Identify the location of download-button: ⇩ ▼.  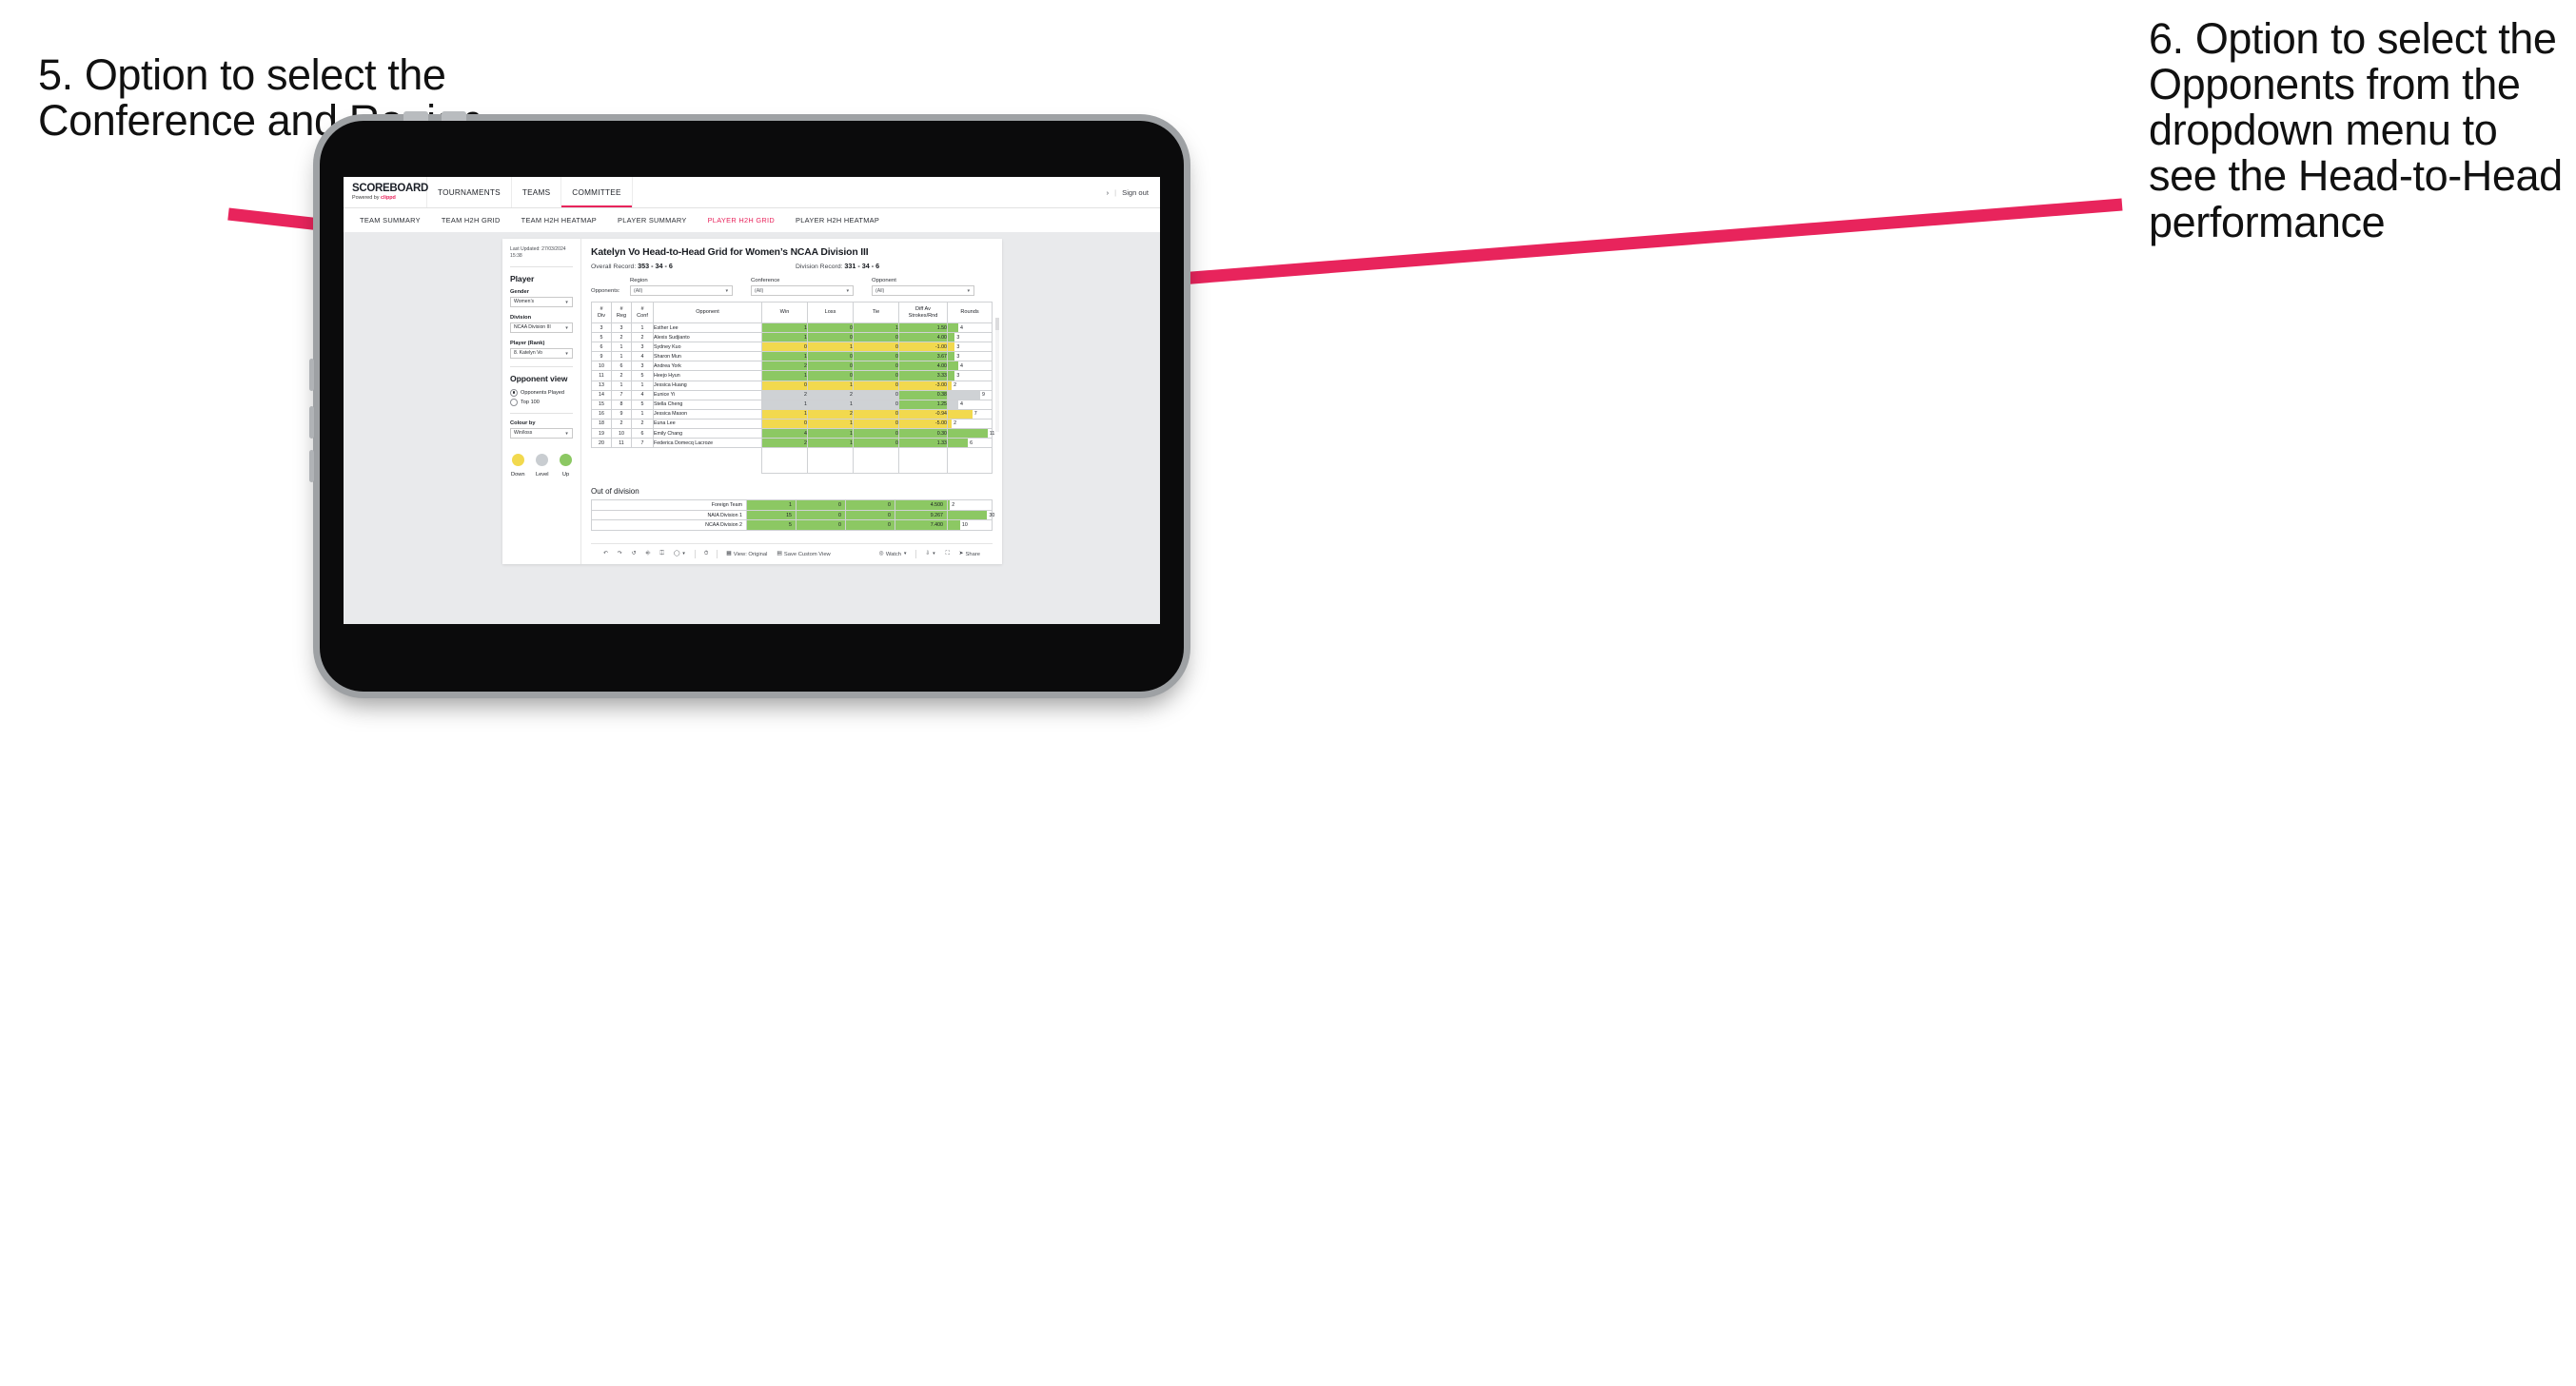
(930, 554).